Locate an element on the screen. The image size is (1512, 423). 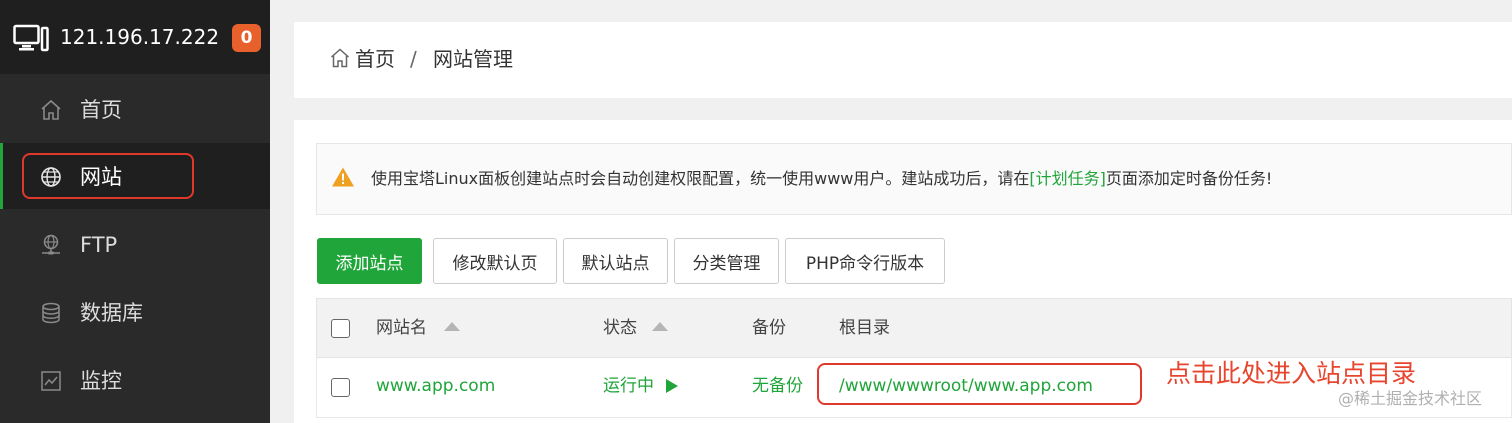
notice-text-after: 页面添加定时备份任务! is located at coordinates (1189, 178).